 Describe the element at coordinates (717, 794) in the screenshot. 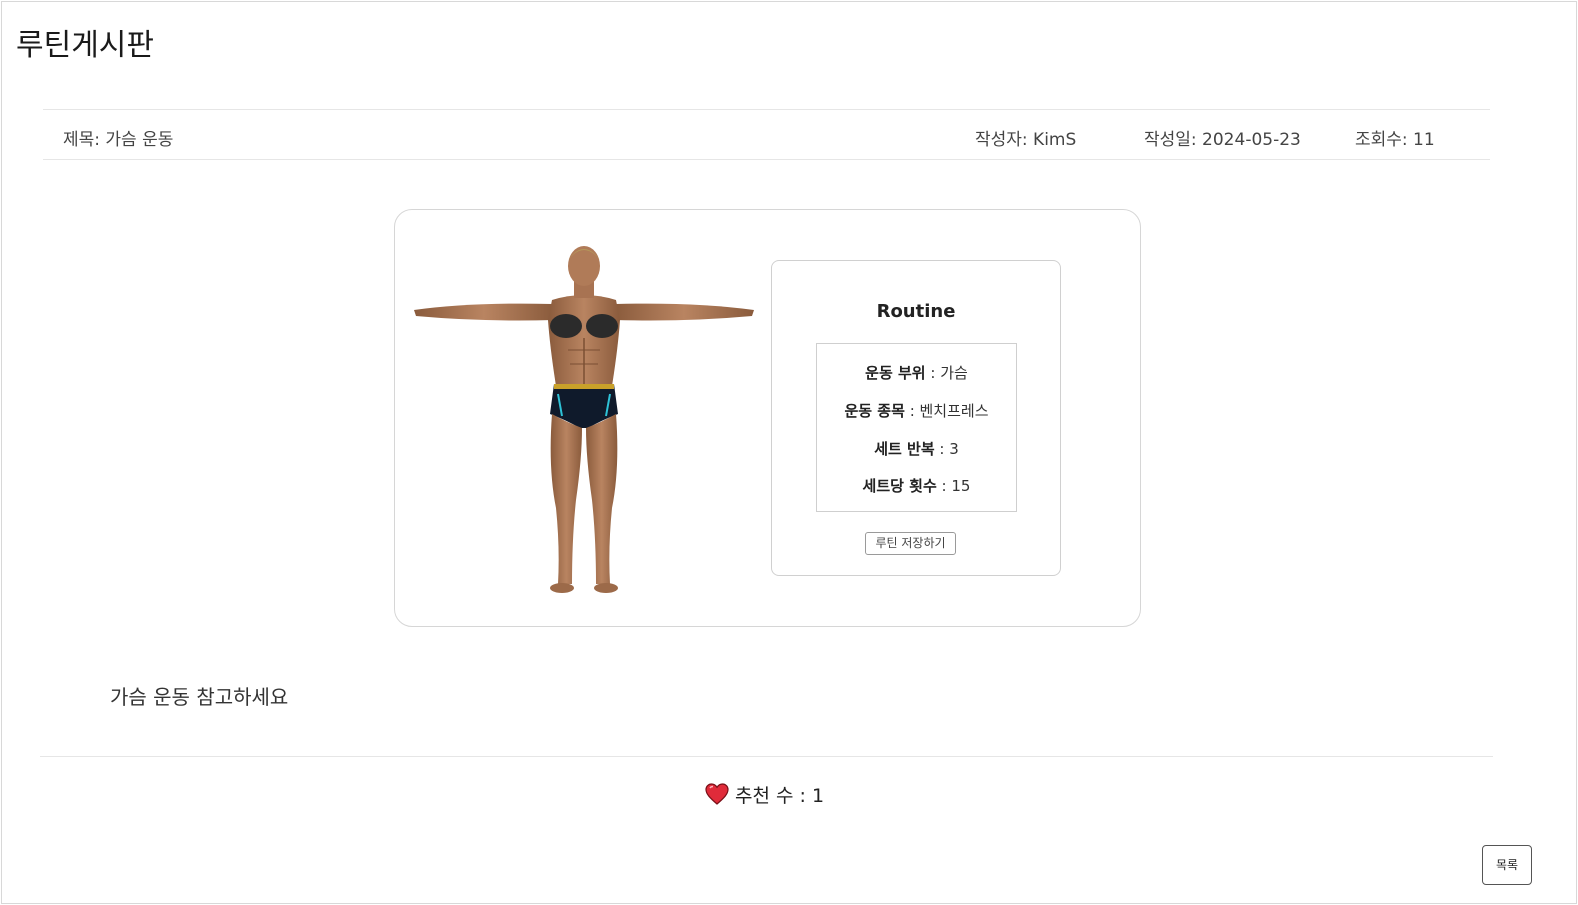

I see `heart-icon` at that location.